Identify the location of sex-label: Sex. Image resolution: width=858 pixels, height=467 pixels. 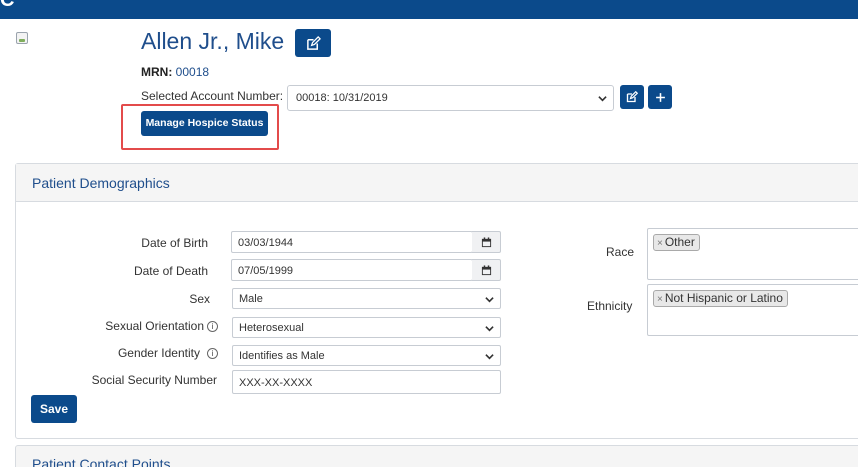
(199, 299).